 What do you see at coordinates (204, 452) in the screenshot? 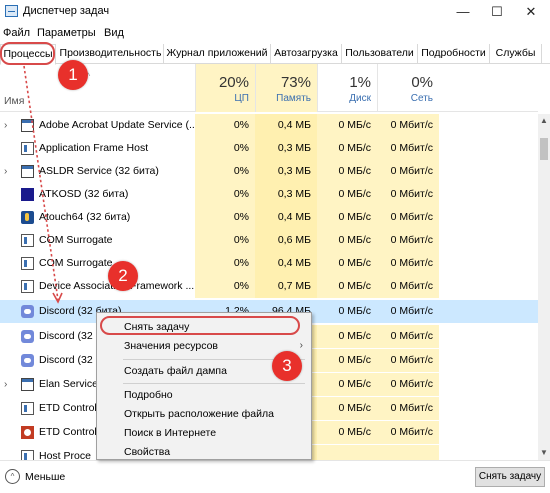
I see `ctx-properties: Свойства` at bounding box center [204, 452].